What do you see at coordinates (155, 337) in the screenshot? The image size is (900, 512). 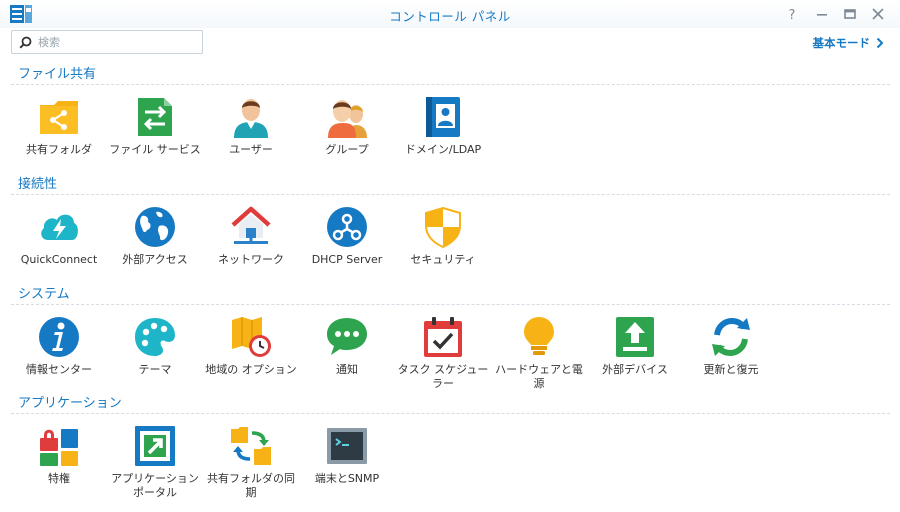 I see `palette-icon` at bounding box center [155, 337].